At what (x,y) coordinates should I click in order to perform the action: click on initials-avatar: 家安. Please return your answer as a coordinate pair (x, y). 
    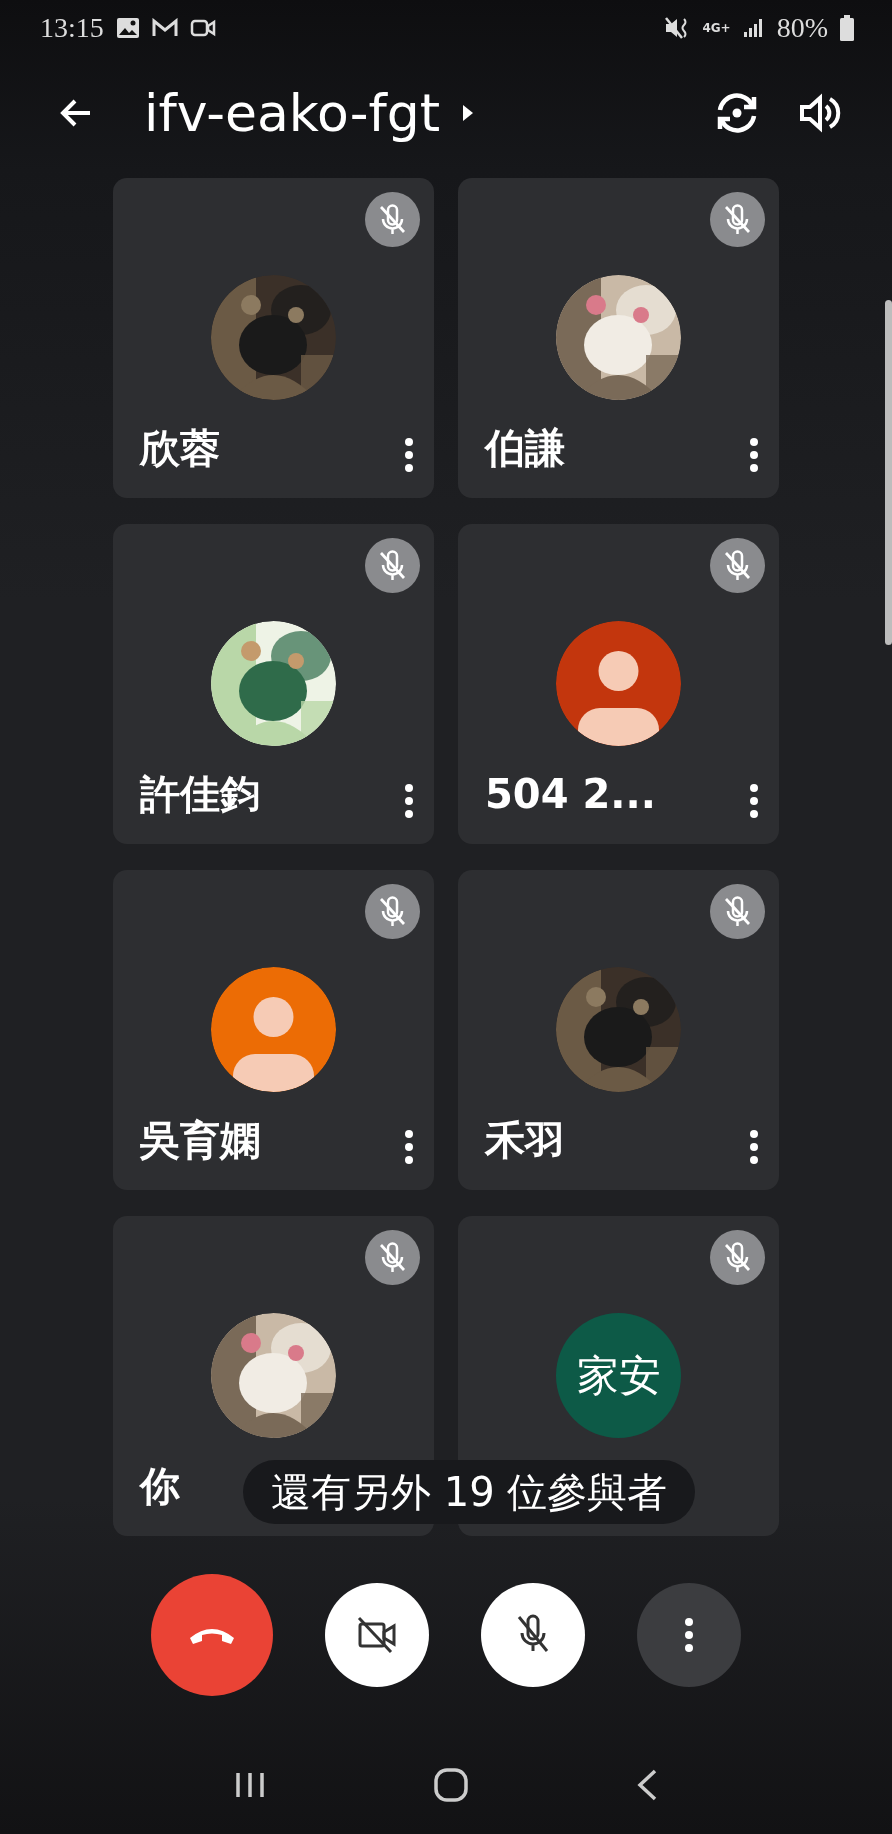
    Looking at the image, I should click on (618, 1375).